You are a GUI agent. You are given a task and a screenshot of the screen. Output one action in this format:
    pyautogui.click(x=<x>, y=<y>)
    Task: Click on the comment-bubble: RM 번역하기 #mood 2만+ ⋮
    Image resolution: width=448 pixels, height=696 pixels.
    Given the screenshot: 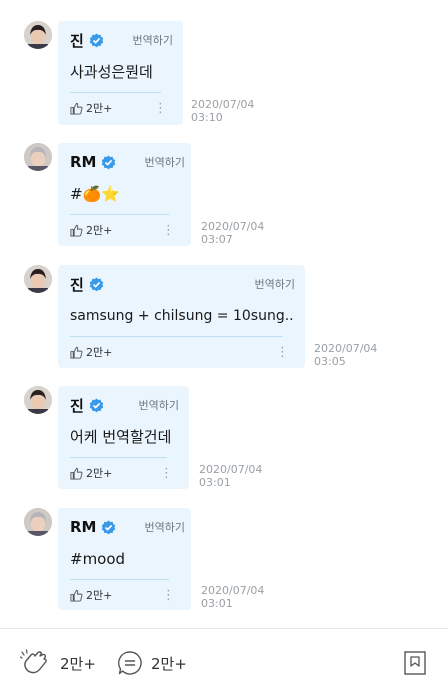 What is the action you would take?
    pyautogui.click(x=124, y=559)
    